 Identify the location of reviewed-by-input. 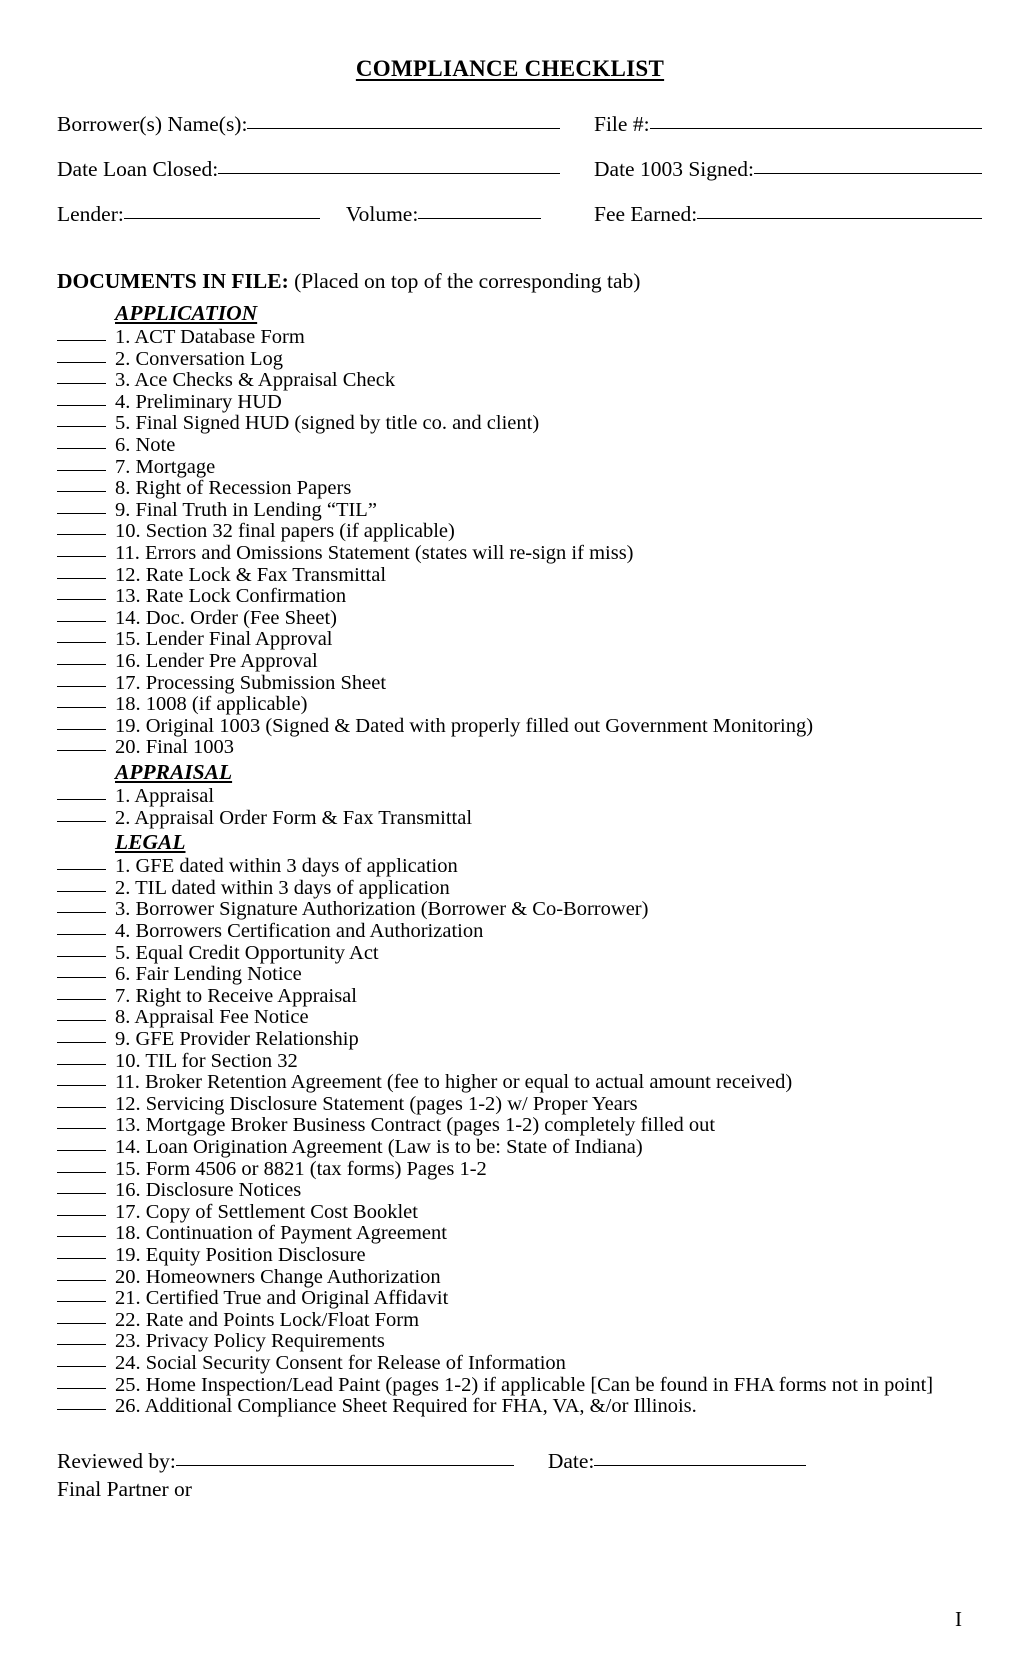
(344, 1465).